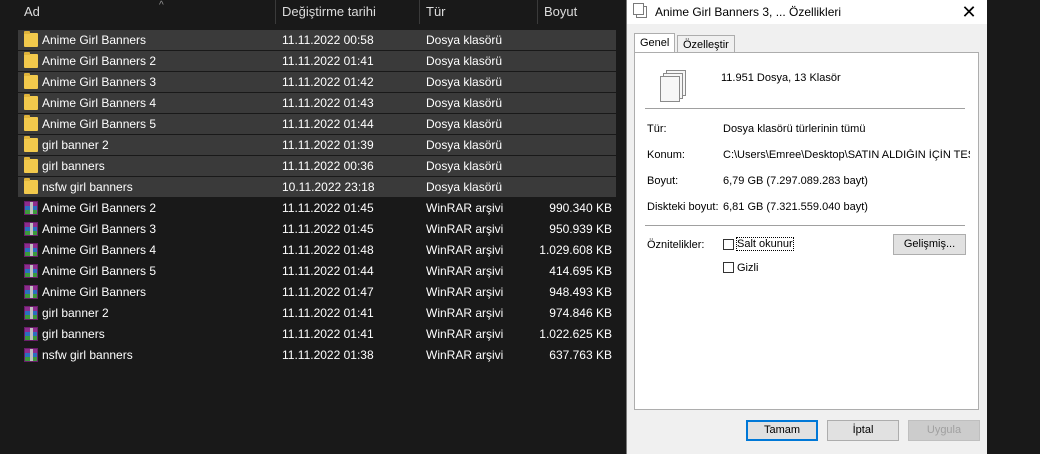 This screenshot has width=1040, height=454. What do you see at coordinates (580, 271) in the screenshot?
I see `file-size: 414.695 KB` at bounding box center [580, 271].